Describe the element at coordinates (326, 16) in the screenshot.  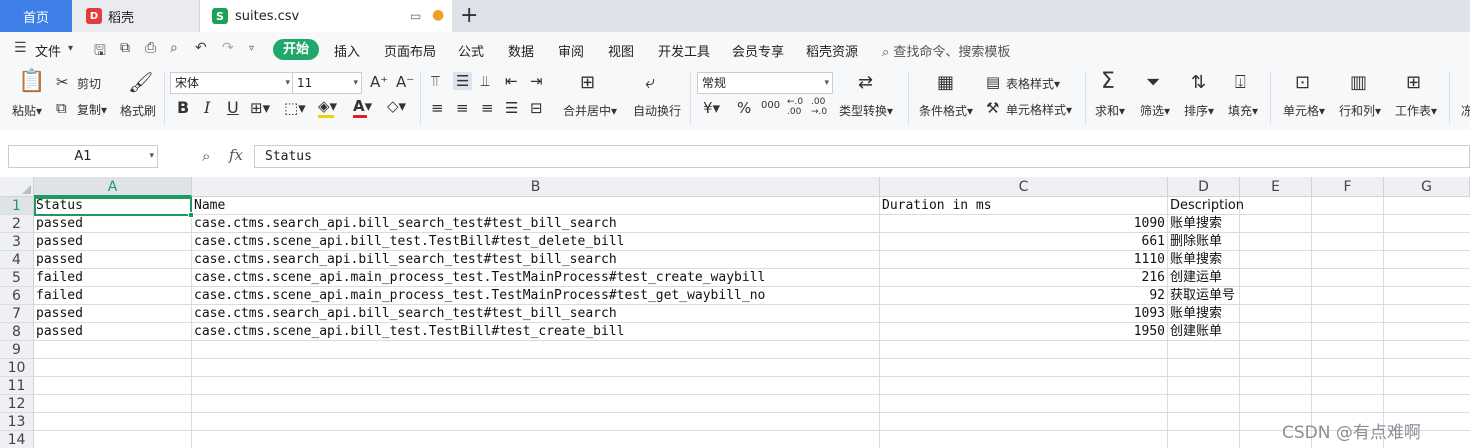
I see `tab-suites-csv: S suites.csv ▭ ●` at that location.